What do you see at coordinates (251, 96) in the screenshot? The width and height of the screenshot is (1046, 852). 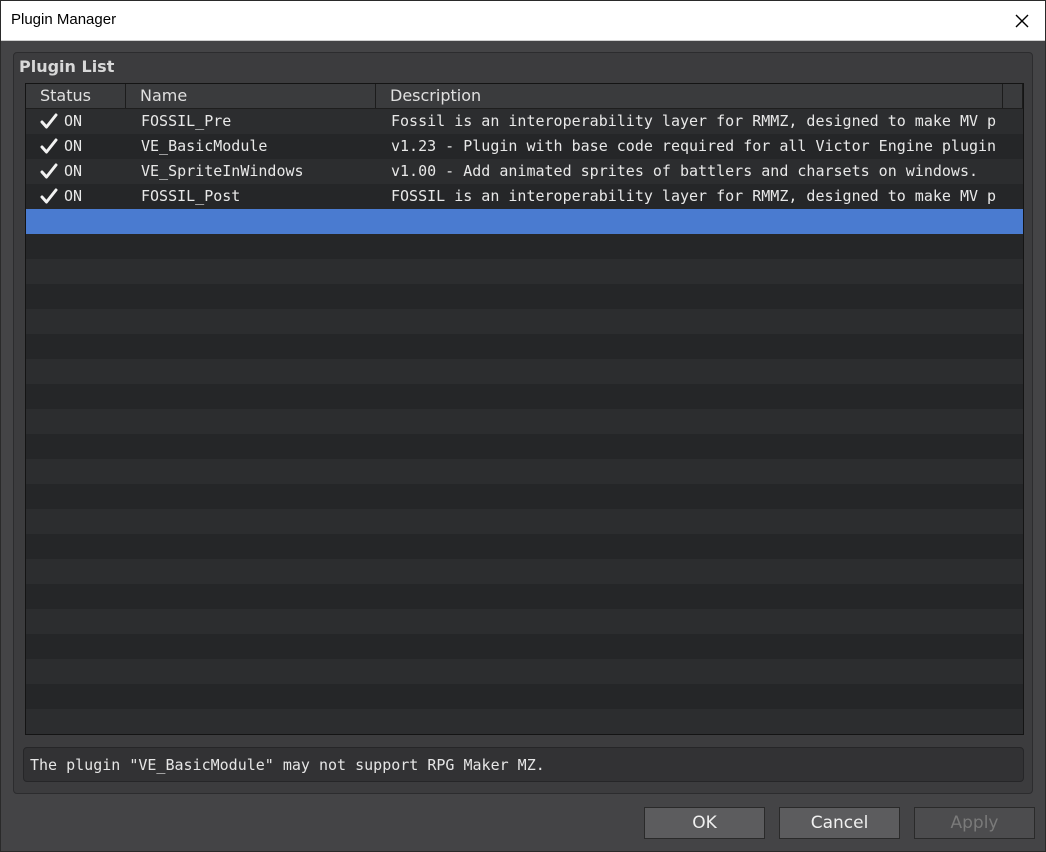 I see `column-header-name: Name` at bounding box center [251, 96].